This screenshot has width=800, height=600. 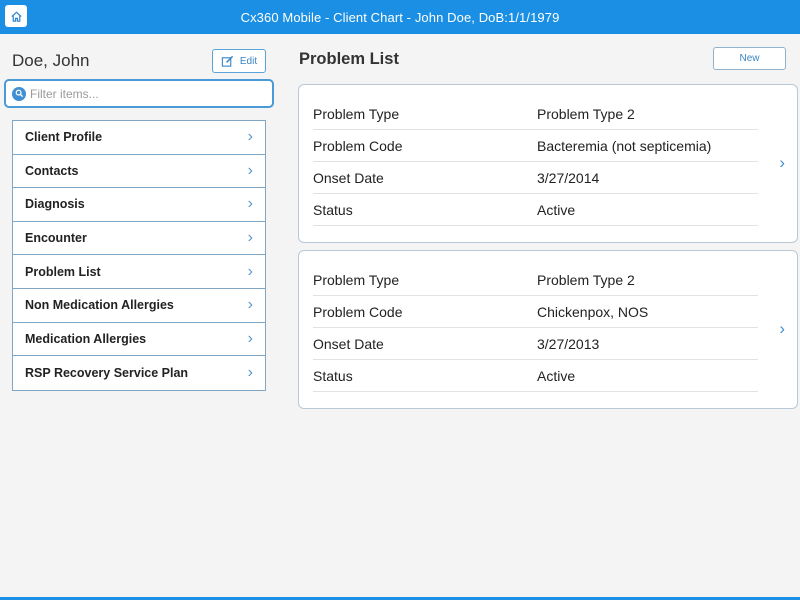 I want to click on problem-field-row: Onset Date 3/27/2014, so click(x=535, y=178).